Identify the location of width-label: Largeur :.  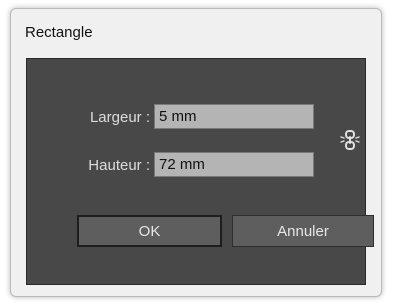
(119, 117).